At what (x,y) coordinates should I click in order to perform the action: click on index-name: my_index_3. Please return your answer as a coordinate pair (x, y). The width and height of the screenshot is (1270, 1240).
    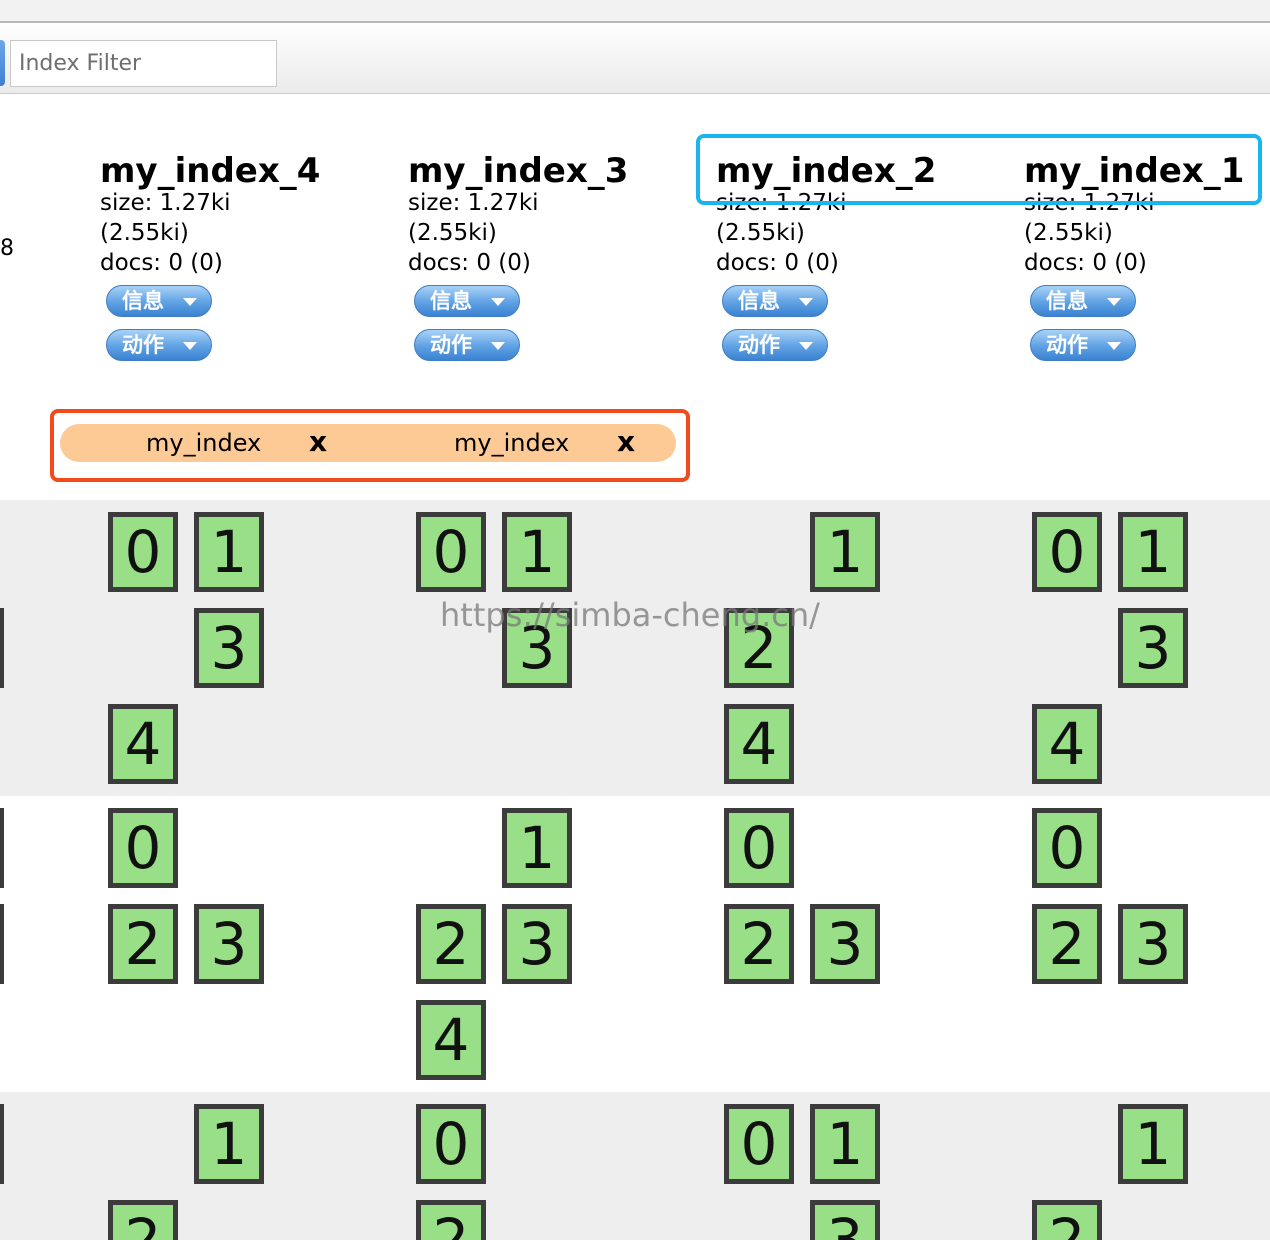
    Looking at the image, I should click on (518, 171).